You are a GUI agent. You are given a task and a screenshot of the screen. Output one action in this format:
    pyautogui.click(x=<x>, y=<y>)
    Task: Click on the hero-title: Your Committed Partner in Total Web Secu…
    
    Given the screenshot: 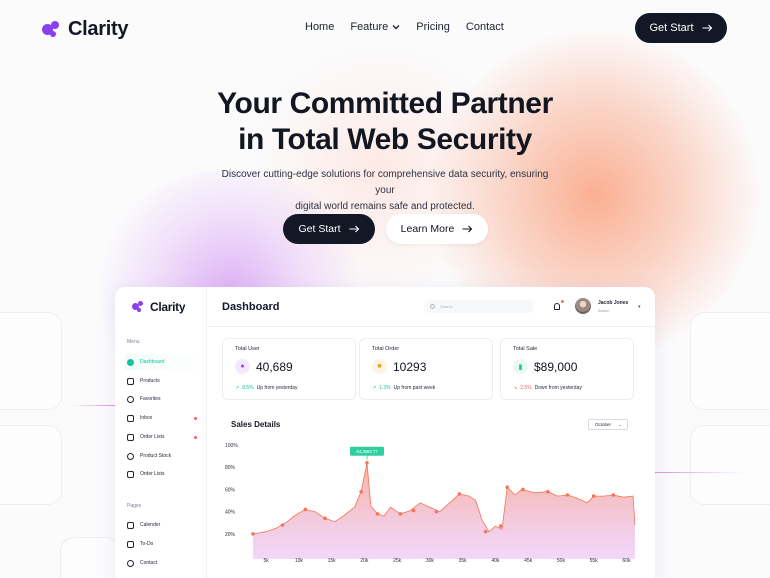 What is the action you would take?
    pyautogui.click(x=385, y=122)
    